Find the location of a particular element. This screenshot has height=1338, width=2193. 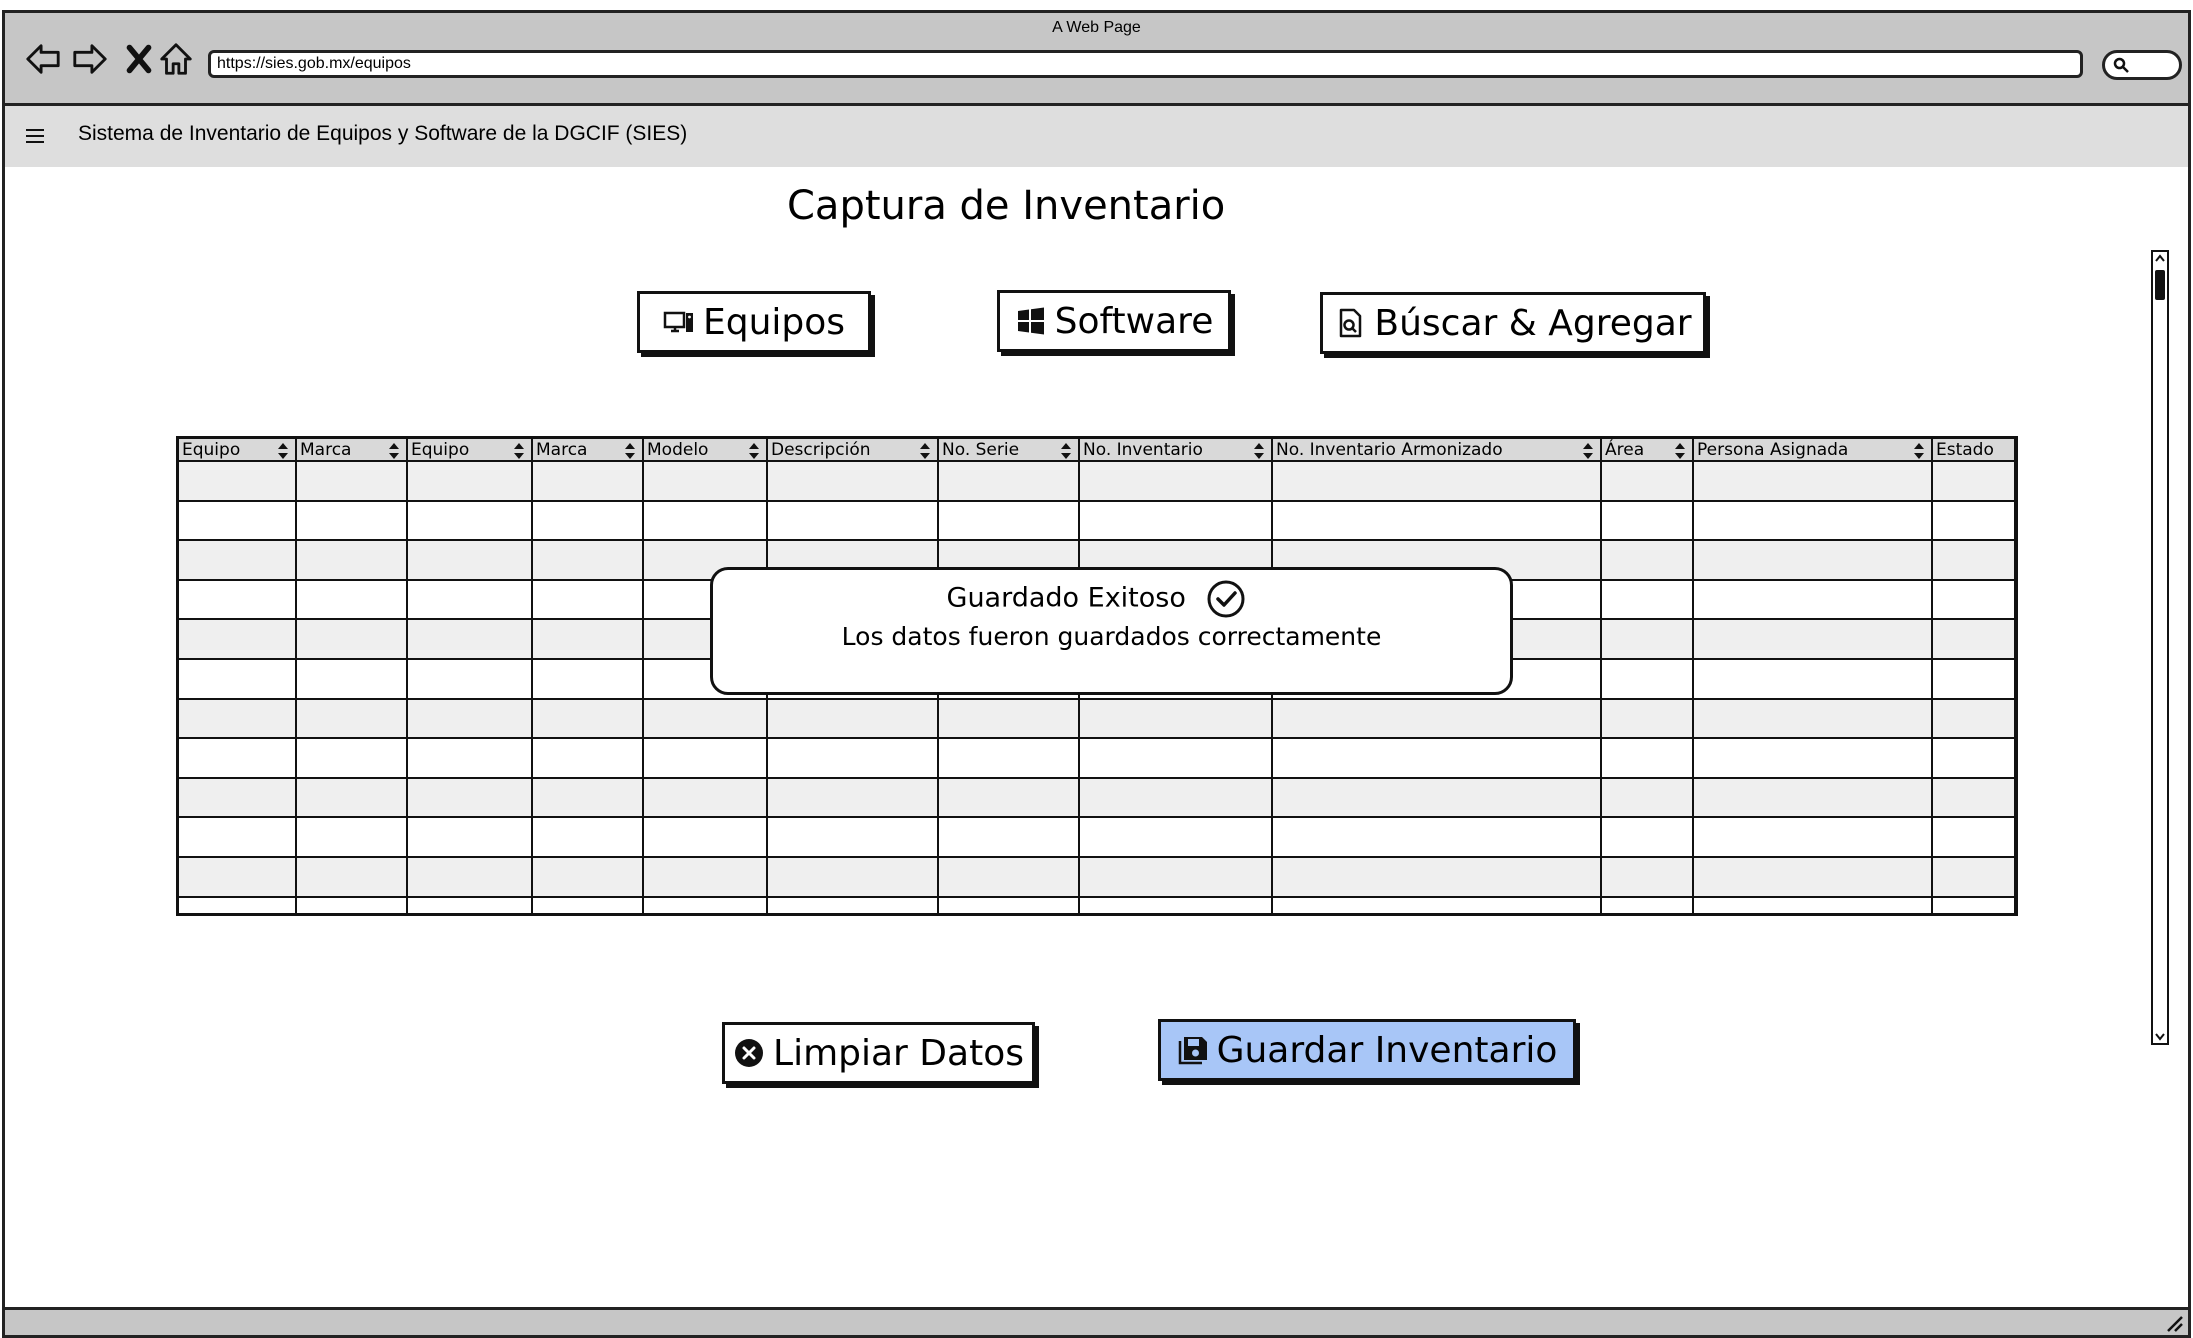

menu-icon is located at coordinates (35, 136).